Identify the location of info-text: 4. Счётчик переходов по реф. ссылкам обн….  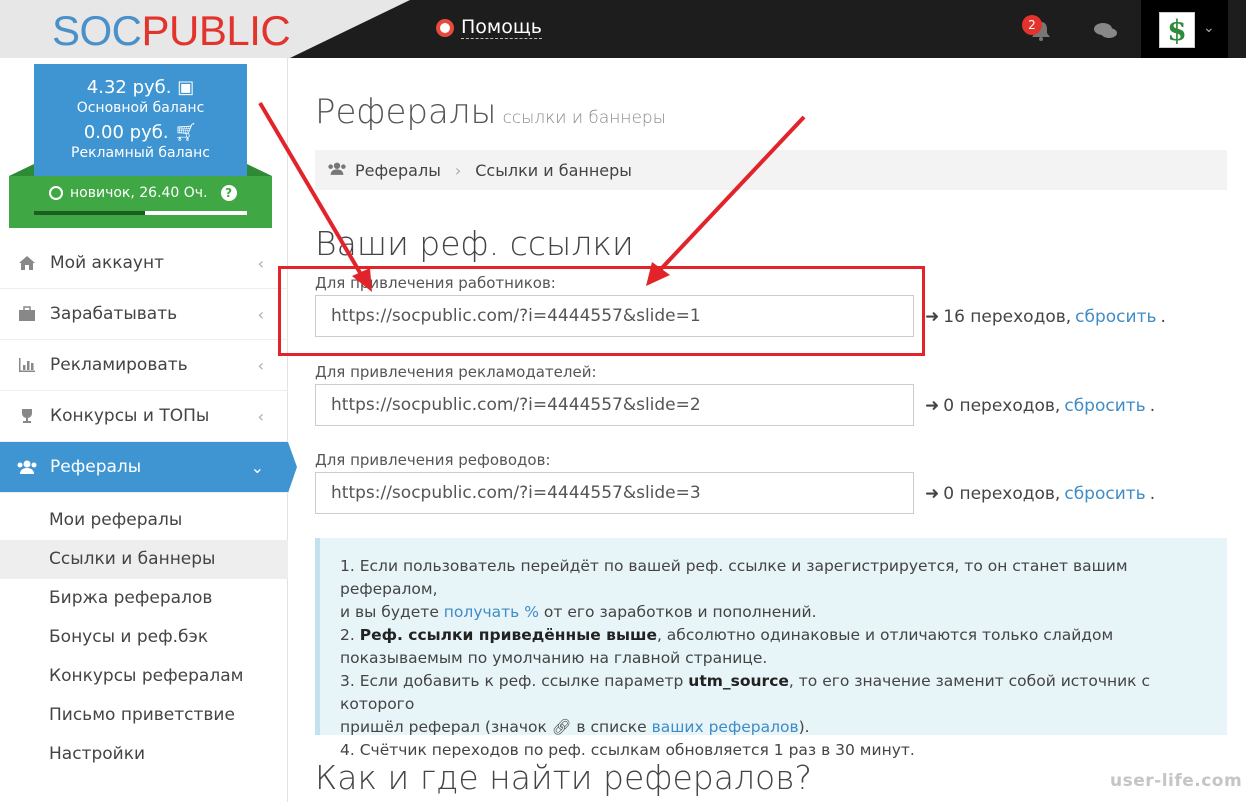
(627, 750).